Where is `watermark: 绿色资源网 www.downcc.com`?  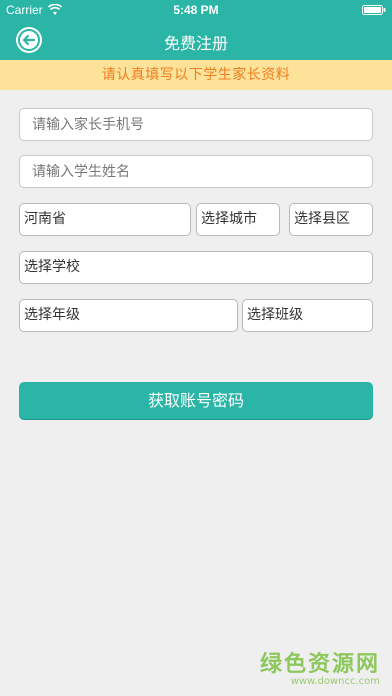
watermark: 绿色资源网 www.downcc.com is located at coordinates (320, 666).